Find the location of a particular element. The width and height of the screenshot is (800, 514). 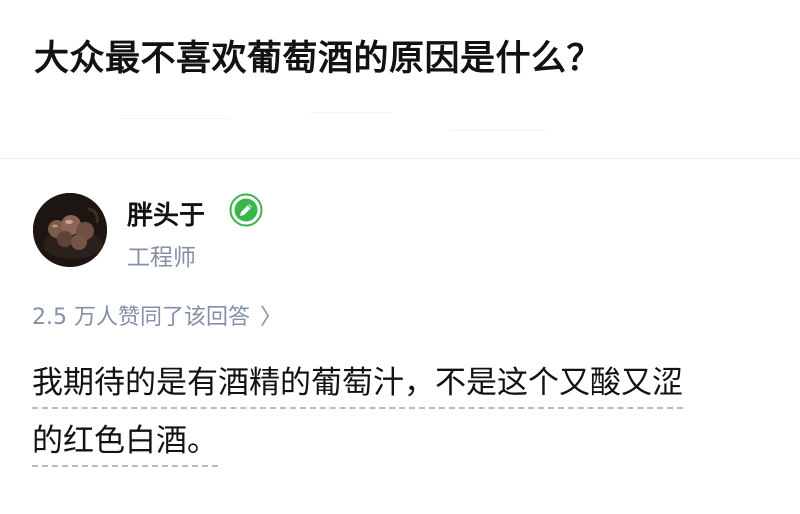

avatar-photo is located at coordinates (70, 230).